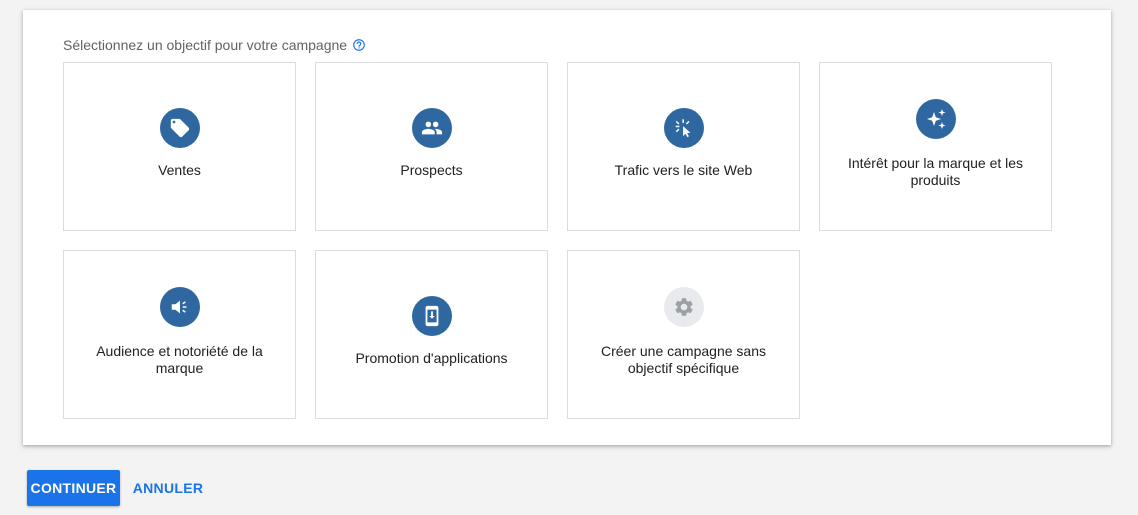 The height and width of the screenshot is (515, 1138). What do you see at coordinates (179, 170) in the screenshot?
I see `objective-label: Ventes` at bounding box center [179, 170].